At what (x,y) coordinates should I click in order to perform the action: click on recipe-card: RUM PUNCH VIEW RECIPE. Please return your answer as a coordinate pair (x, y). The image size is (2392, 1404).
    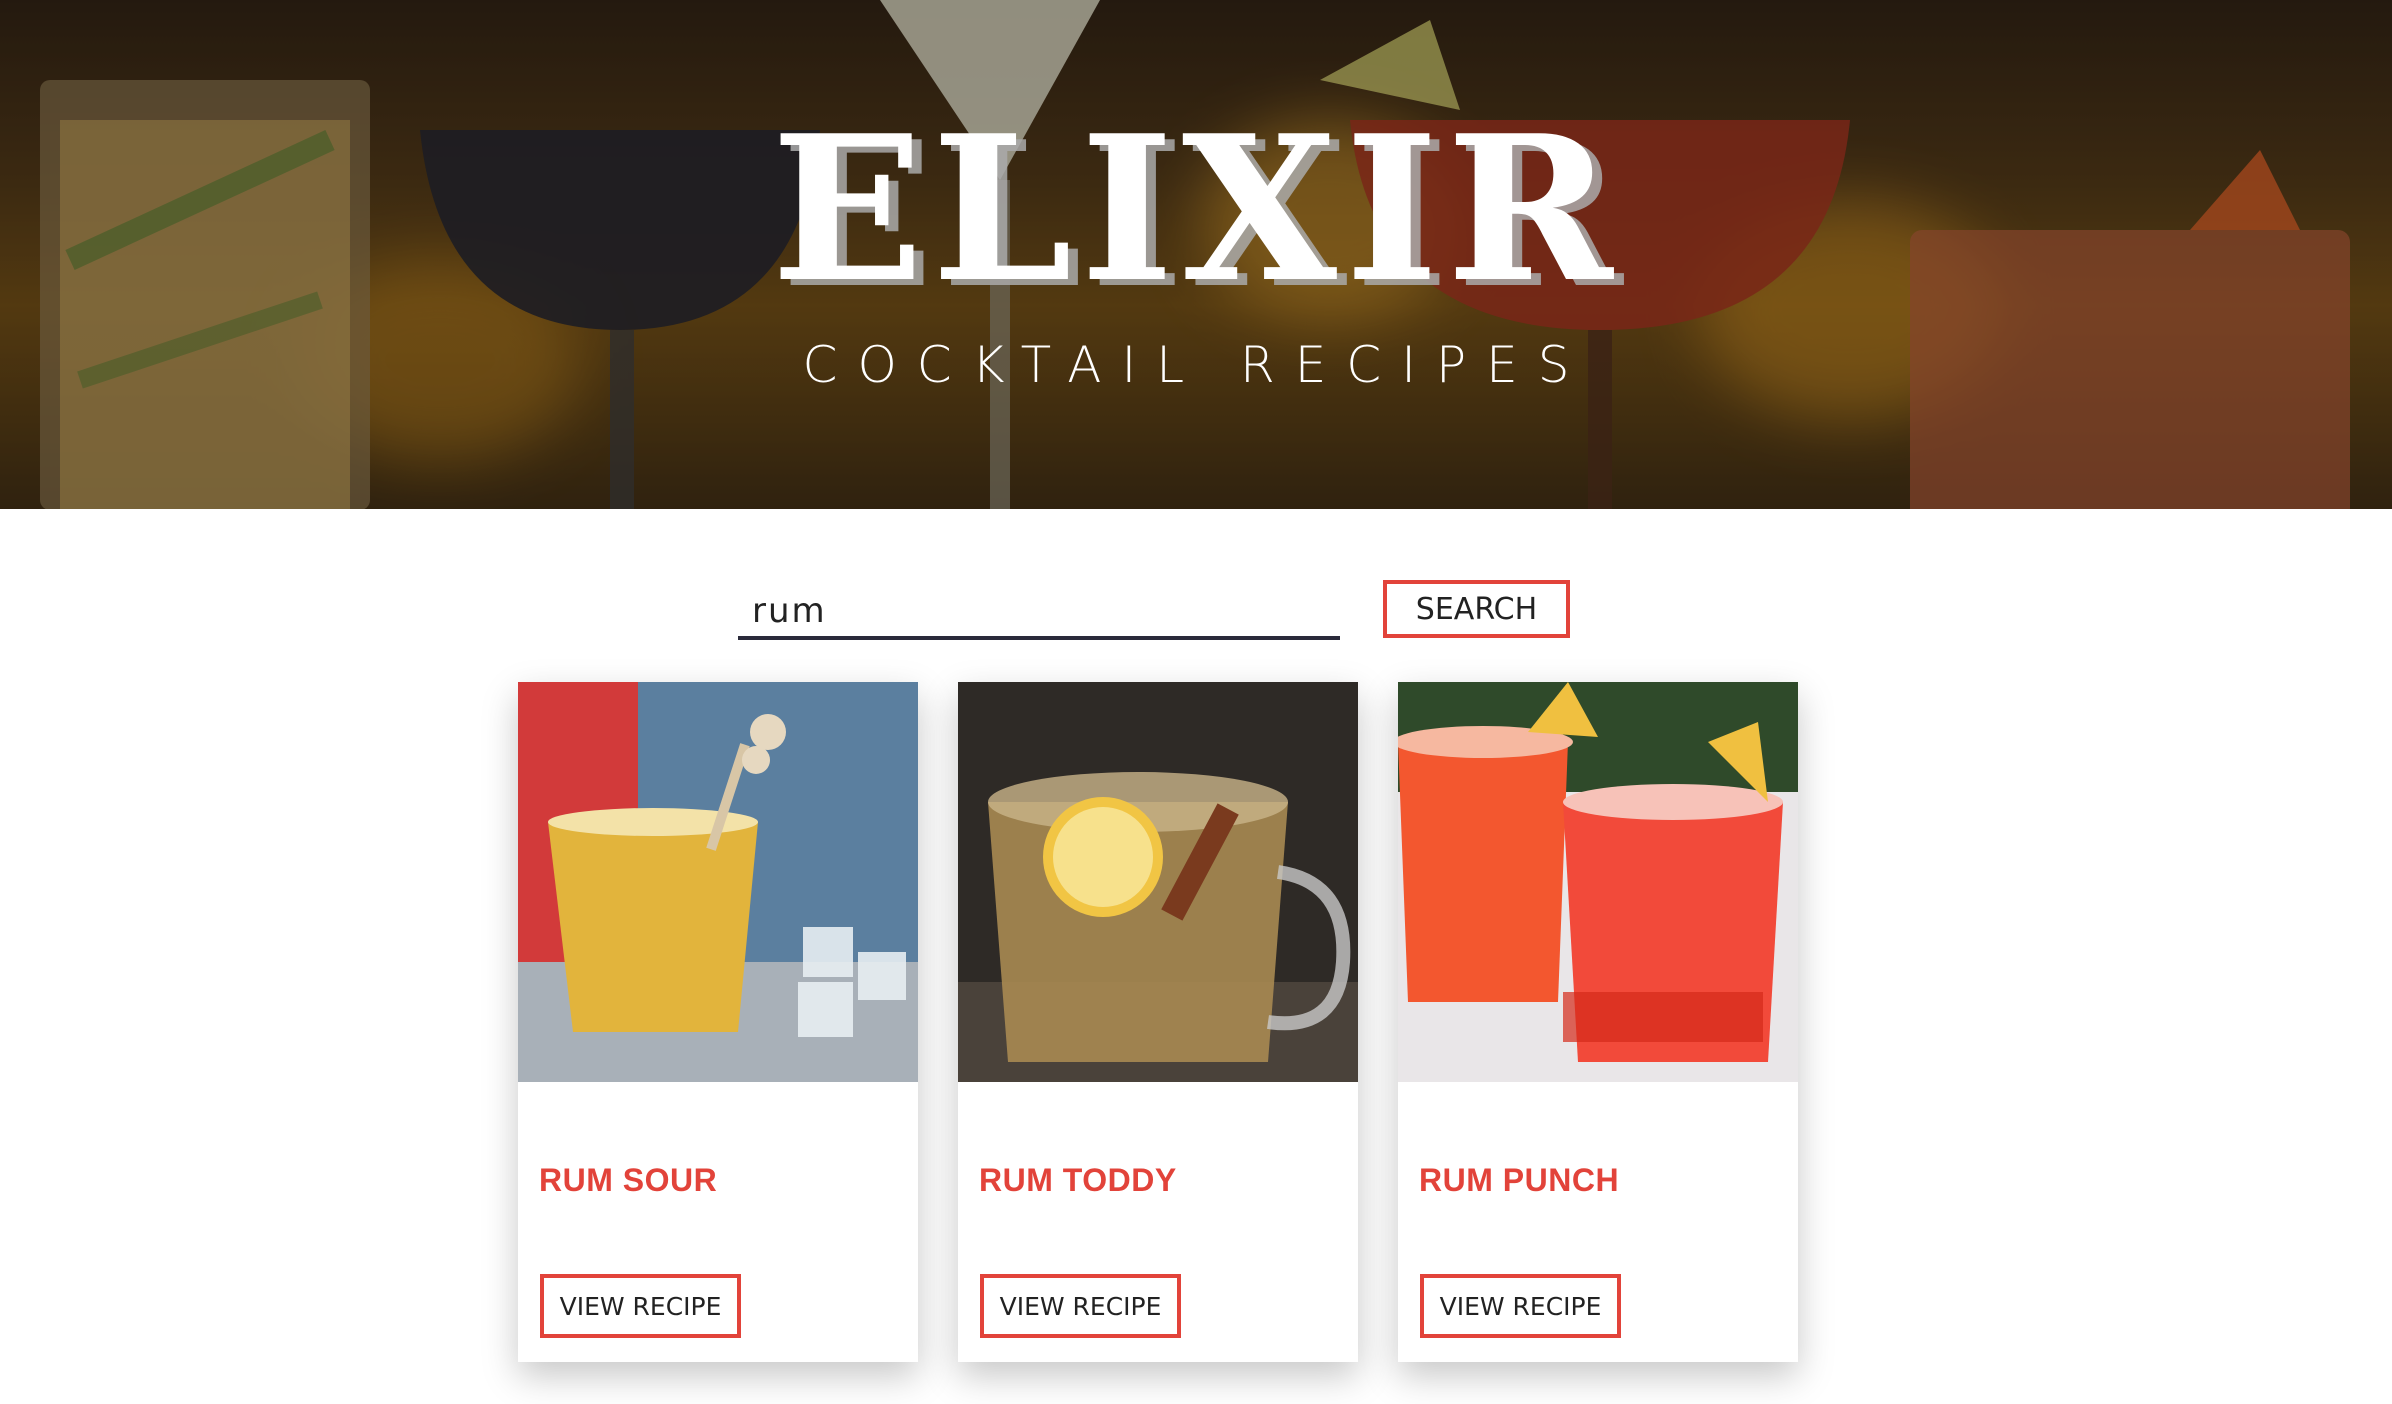
    Looking at the image, I should click on (1598, 1022).